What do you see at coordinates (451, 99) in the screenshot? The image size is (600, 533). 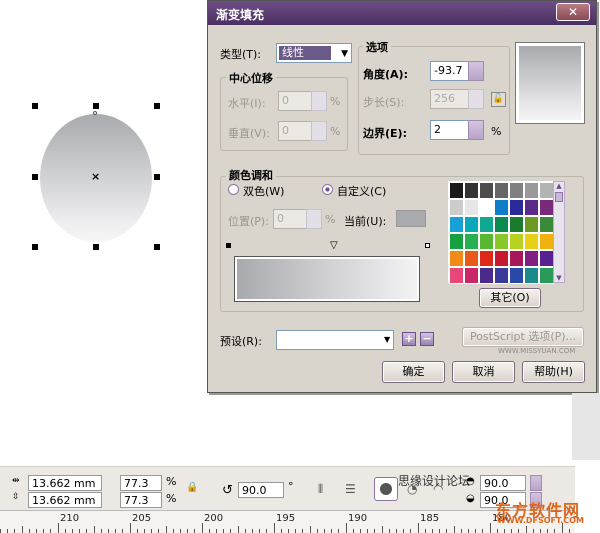 I see `steps-input: 256` at bounding box center [451, 99].